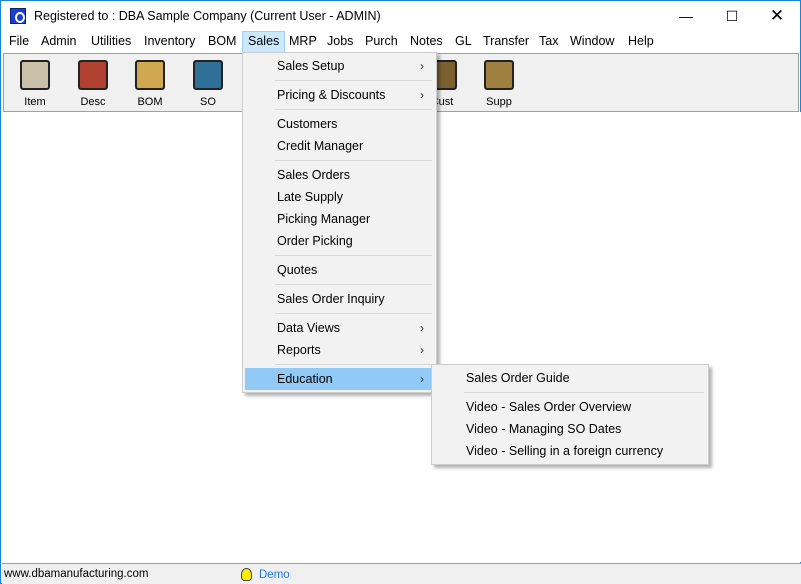 This screenshot has width=801, height=584. I want to click on lightbulb-icon, so click(246, 574).